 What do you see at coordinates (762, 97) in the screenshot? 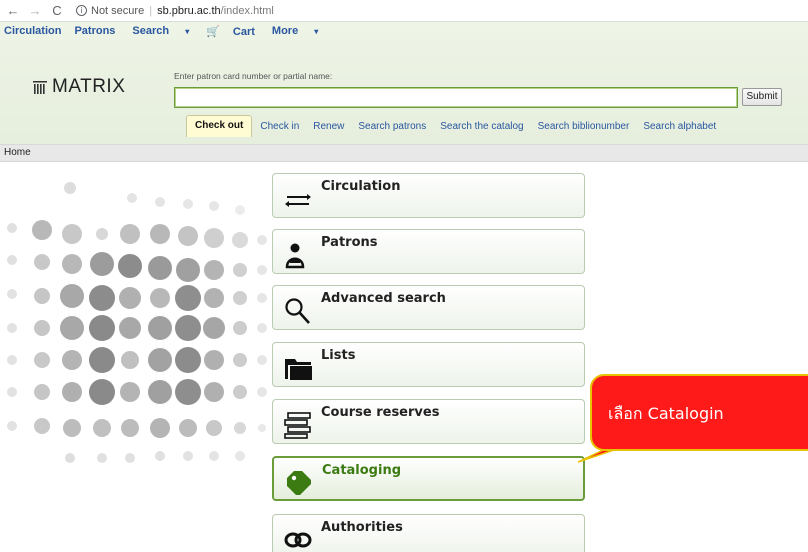
I see `submit-button: Submit` at bounding box center [762, 97].